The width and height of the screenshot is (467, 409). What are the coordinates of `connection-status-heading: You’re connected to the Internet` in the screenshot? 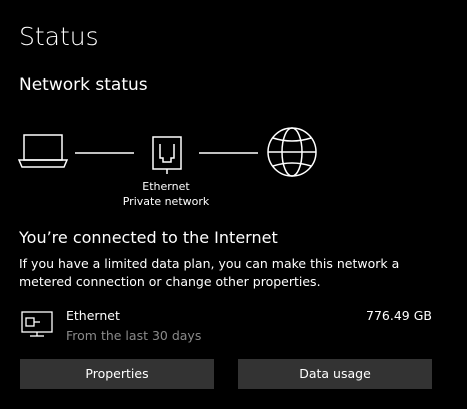 It's located at (148, 237).